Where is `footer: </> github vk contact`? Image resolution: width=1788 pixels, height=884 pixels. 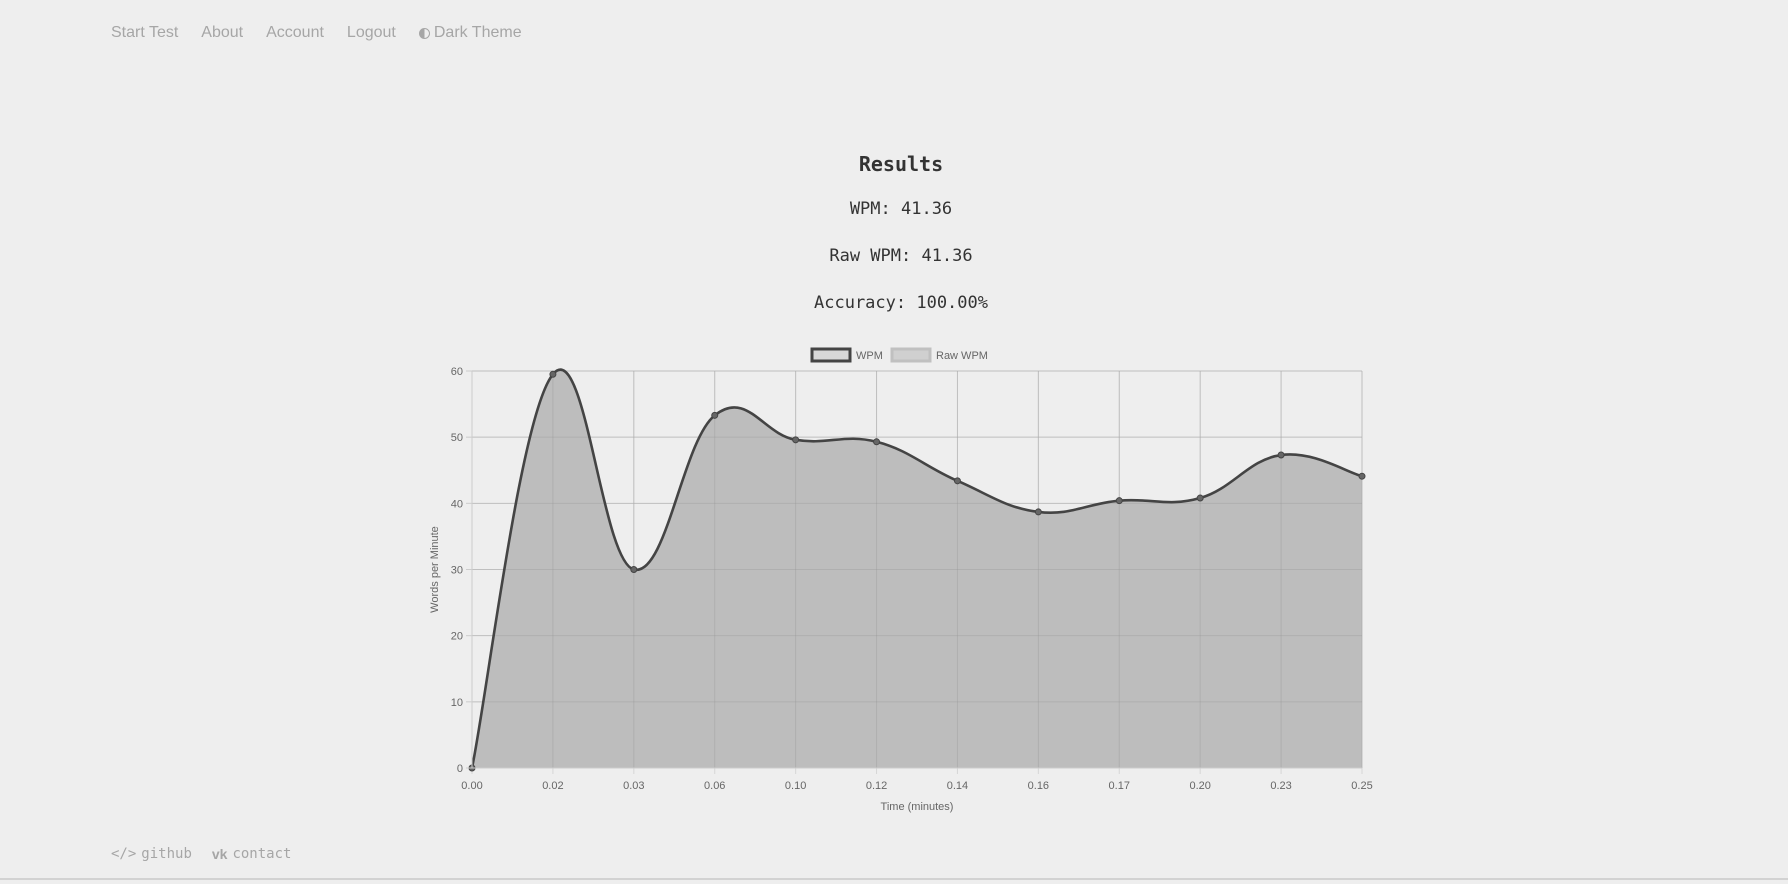
footer: </> github vk contact is located at coordinates (201, 854).